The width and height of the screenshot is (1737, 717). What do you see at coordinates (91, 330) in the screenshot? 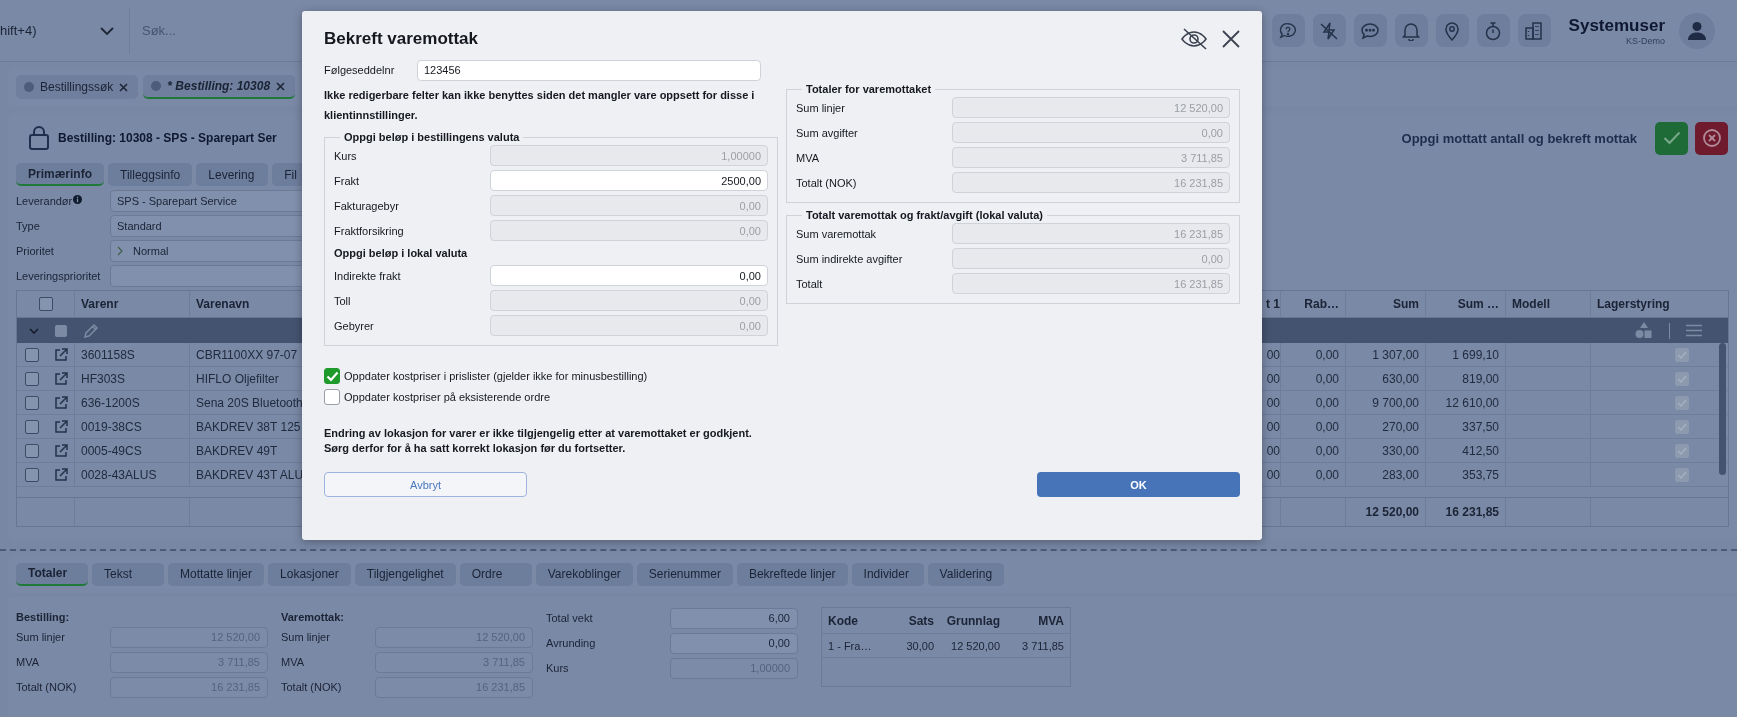
I see `pencil-icon` at bounding box center [91, 330].